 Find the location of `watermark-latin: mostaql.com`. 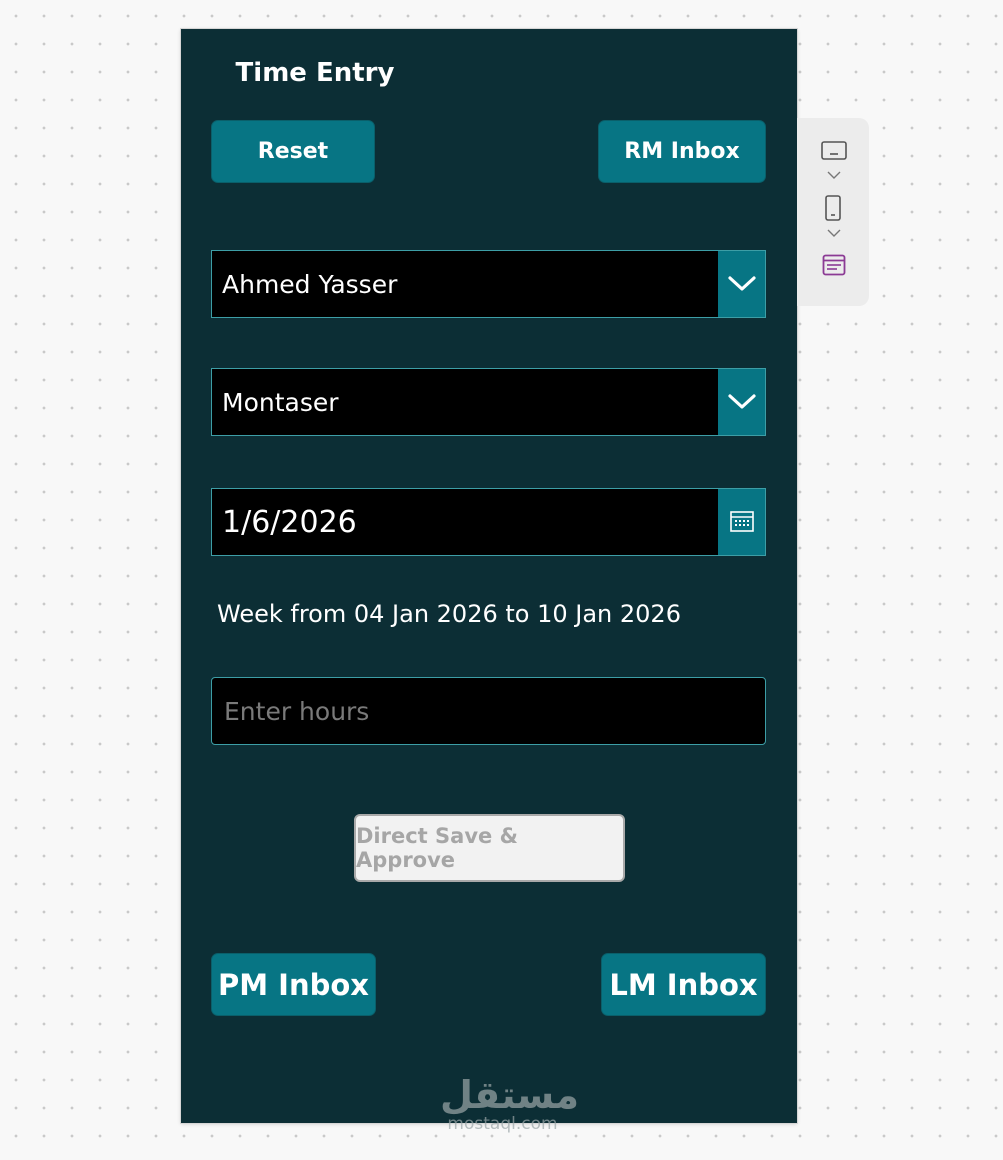

watermark-latin: mostaql.com is located at coordinates (502, 1124).